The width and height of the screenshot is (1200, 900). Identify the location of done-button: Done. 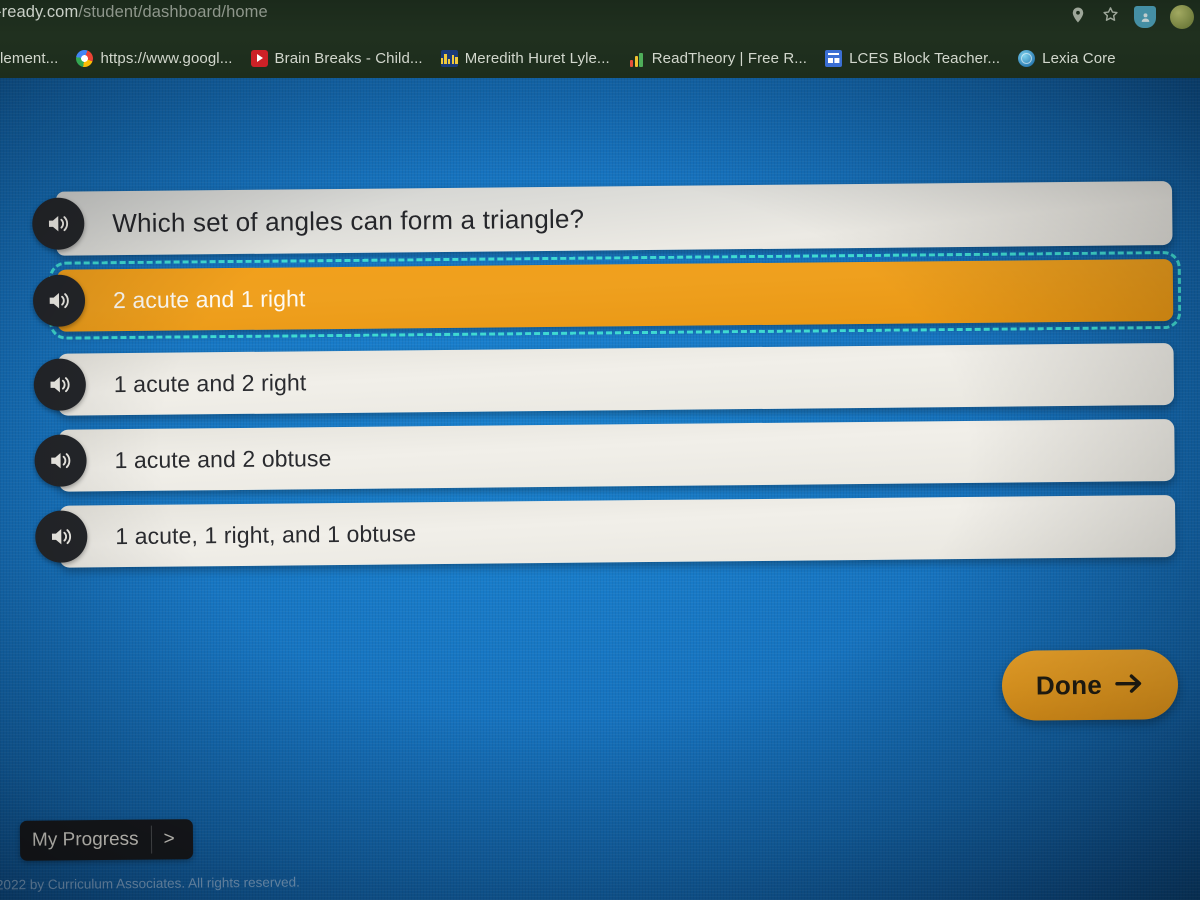
(1090, 685).